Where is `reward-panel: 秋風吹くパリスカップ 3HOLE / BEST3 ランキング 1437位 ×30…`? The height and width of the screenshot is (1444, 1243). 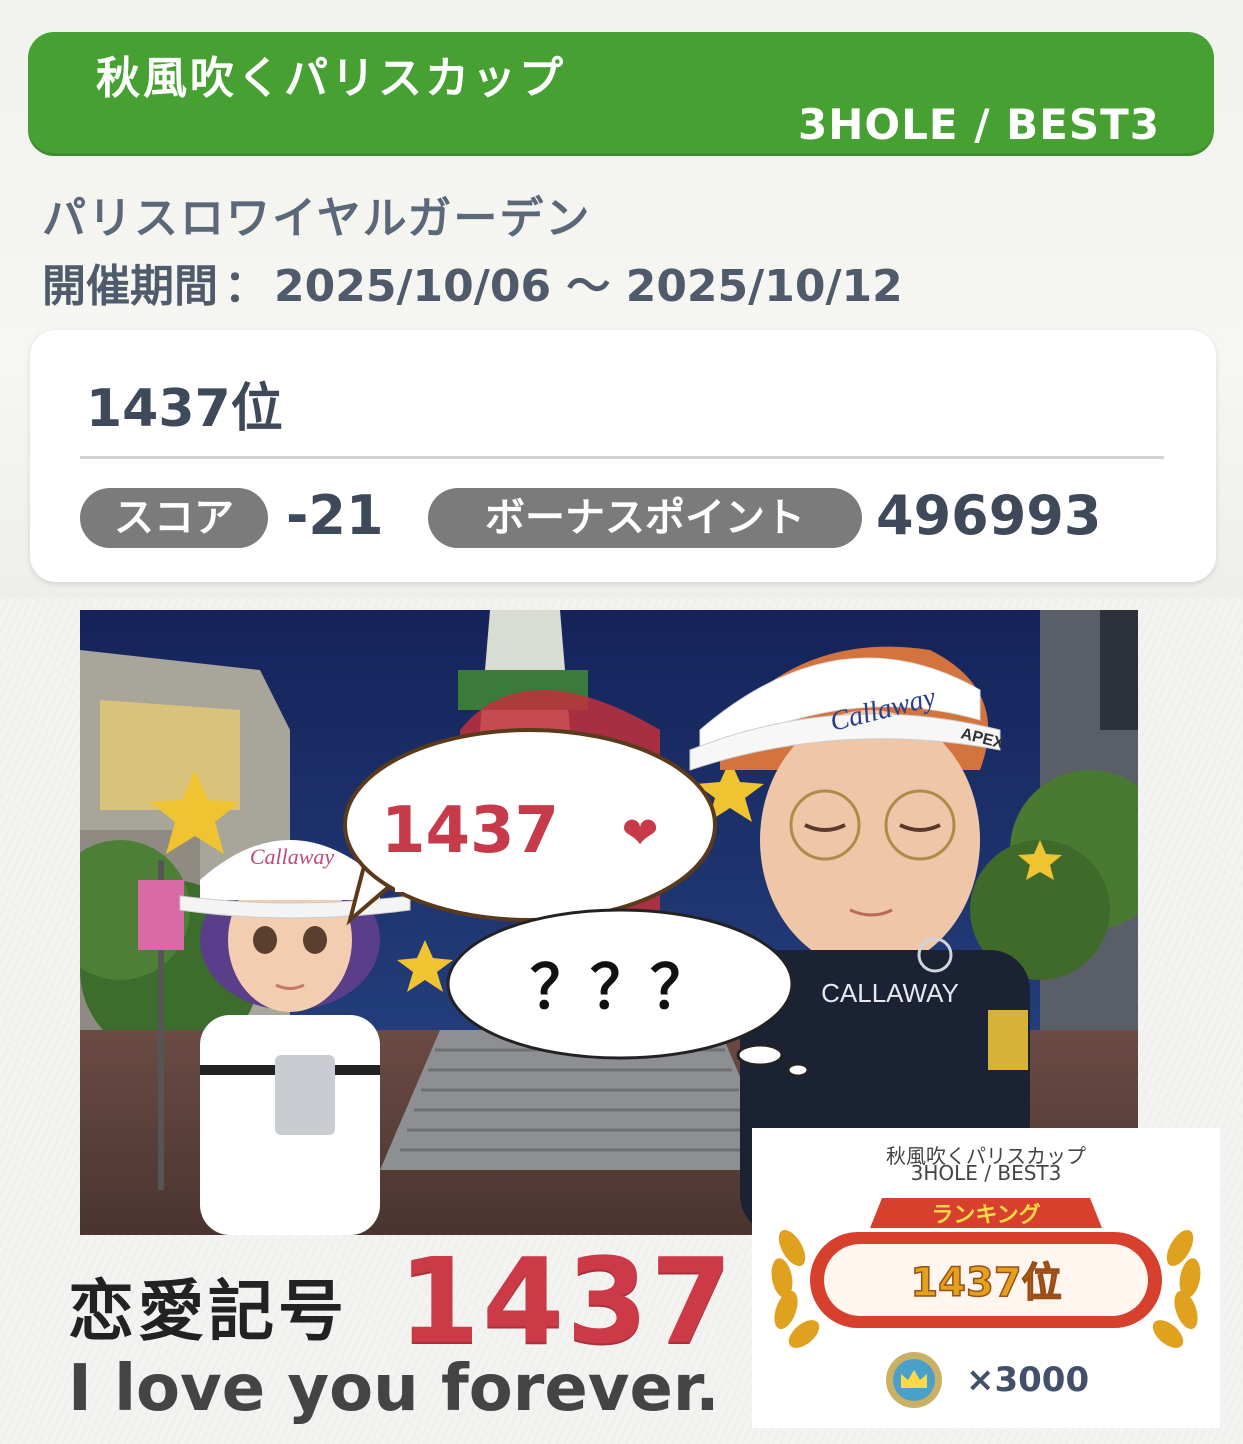 reward-panel: 秋風吹くパリスカップ 3HOLE / BEST3 ランキング 1437位 ×30… is located at coordinates (986, 1278).